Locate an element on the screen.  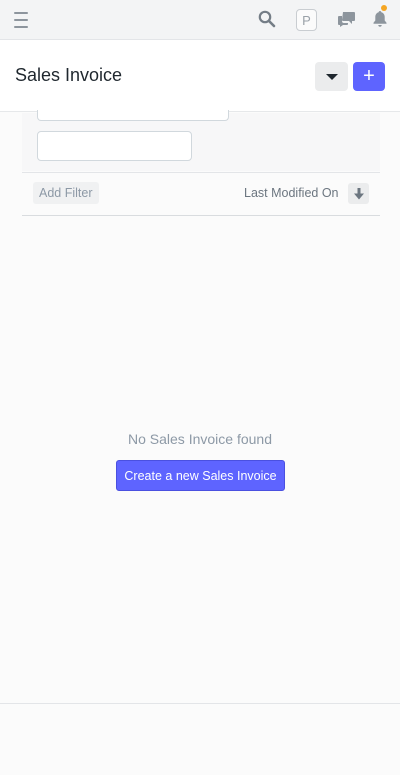
chat-icon is located at coordinates (347, 19).